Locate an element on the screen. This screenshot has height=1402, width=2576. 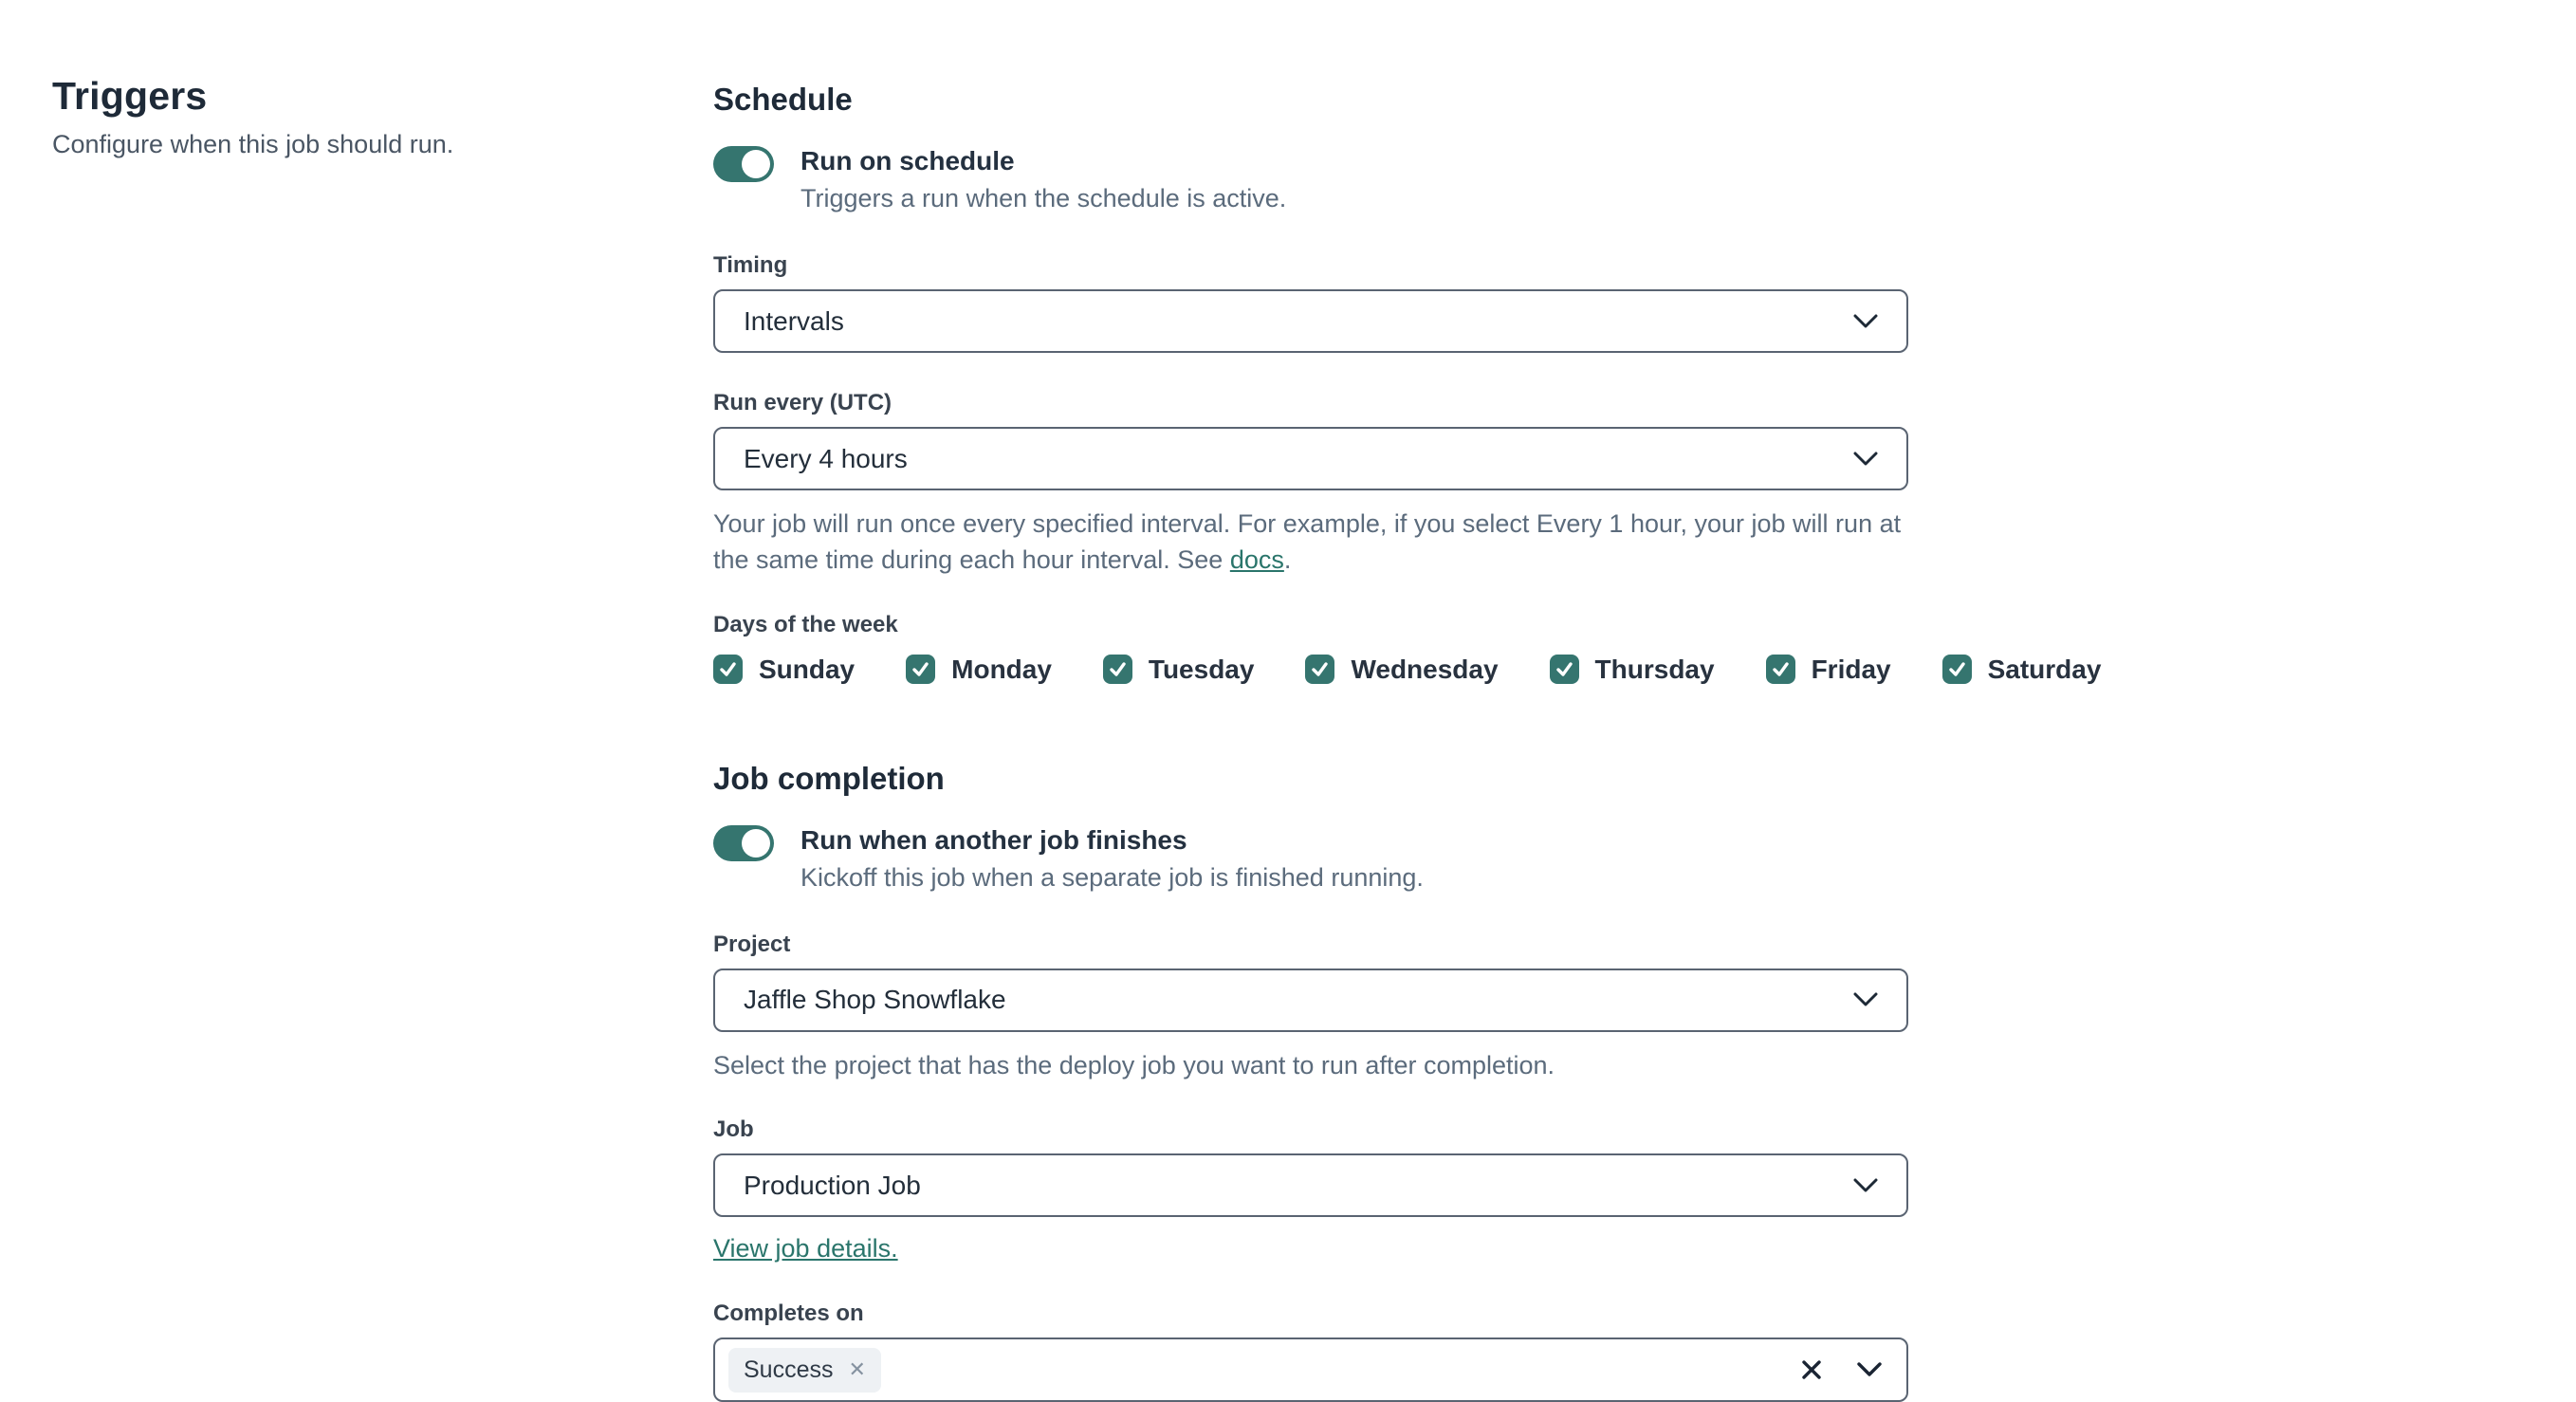
page-subtitle: Configure when this job should run. is located at coordinates (253, 144).